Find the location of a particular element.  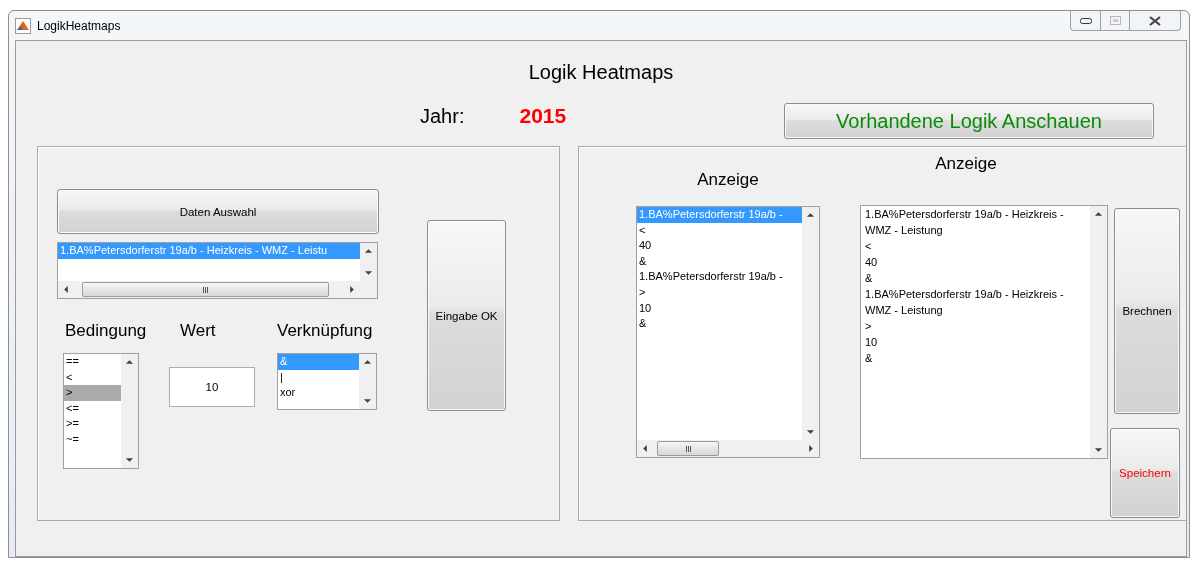

minimize-icon is located at coordinates (1085, 20).